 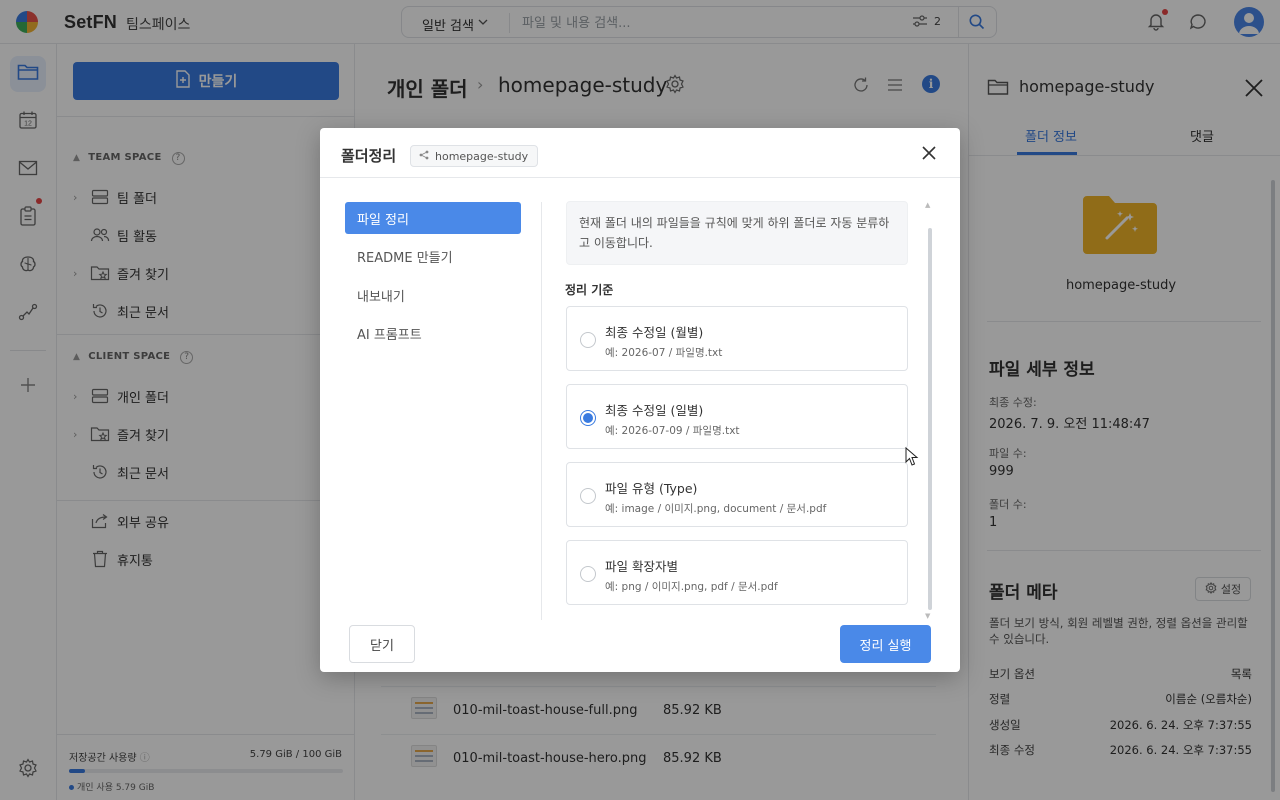 What do you see at coordinates (433, 333) in the screenshot?
I see `nav-ai-prompt: AI 프롬프트` at bounding box center [433, 333].